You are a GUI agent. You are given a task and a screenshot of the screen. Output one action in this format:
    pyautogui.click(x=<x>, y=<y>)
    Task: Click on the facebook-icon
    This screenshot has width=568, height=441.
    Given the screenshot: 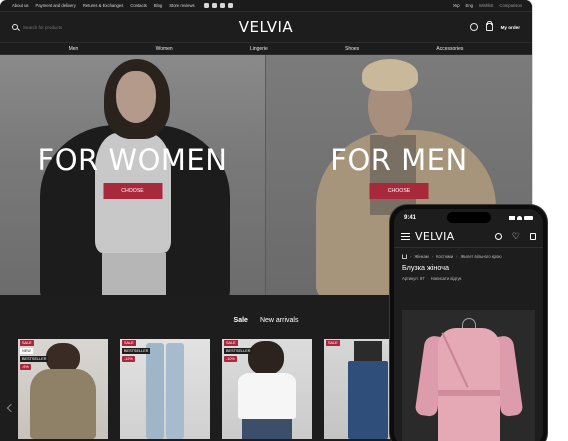 What is the action you would take?
    pyautogui.click(x=222, y=5)
    